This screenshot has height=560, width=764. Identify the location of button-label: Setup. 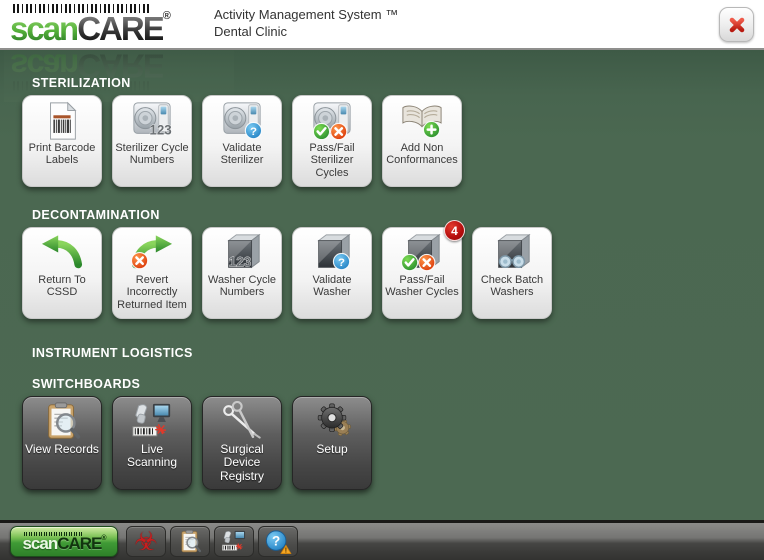
(332, 449).